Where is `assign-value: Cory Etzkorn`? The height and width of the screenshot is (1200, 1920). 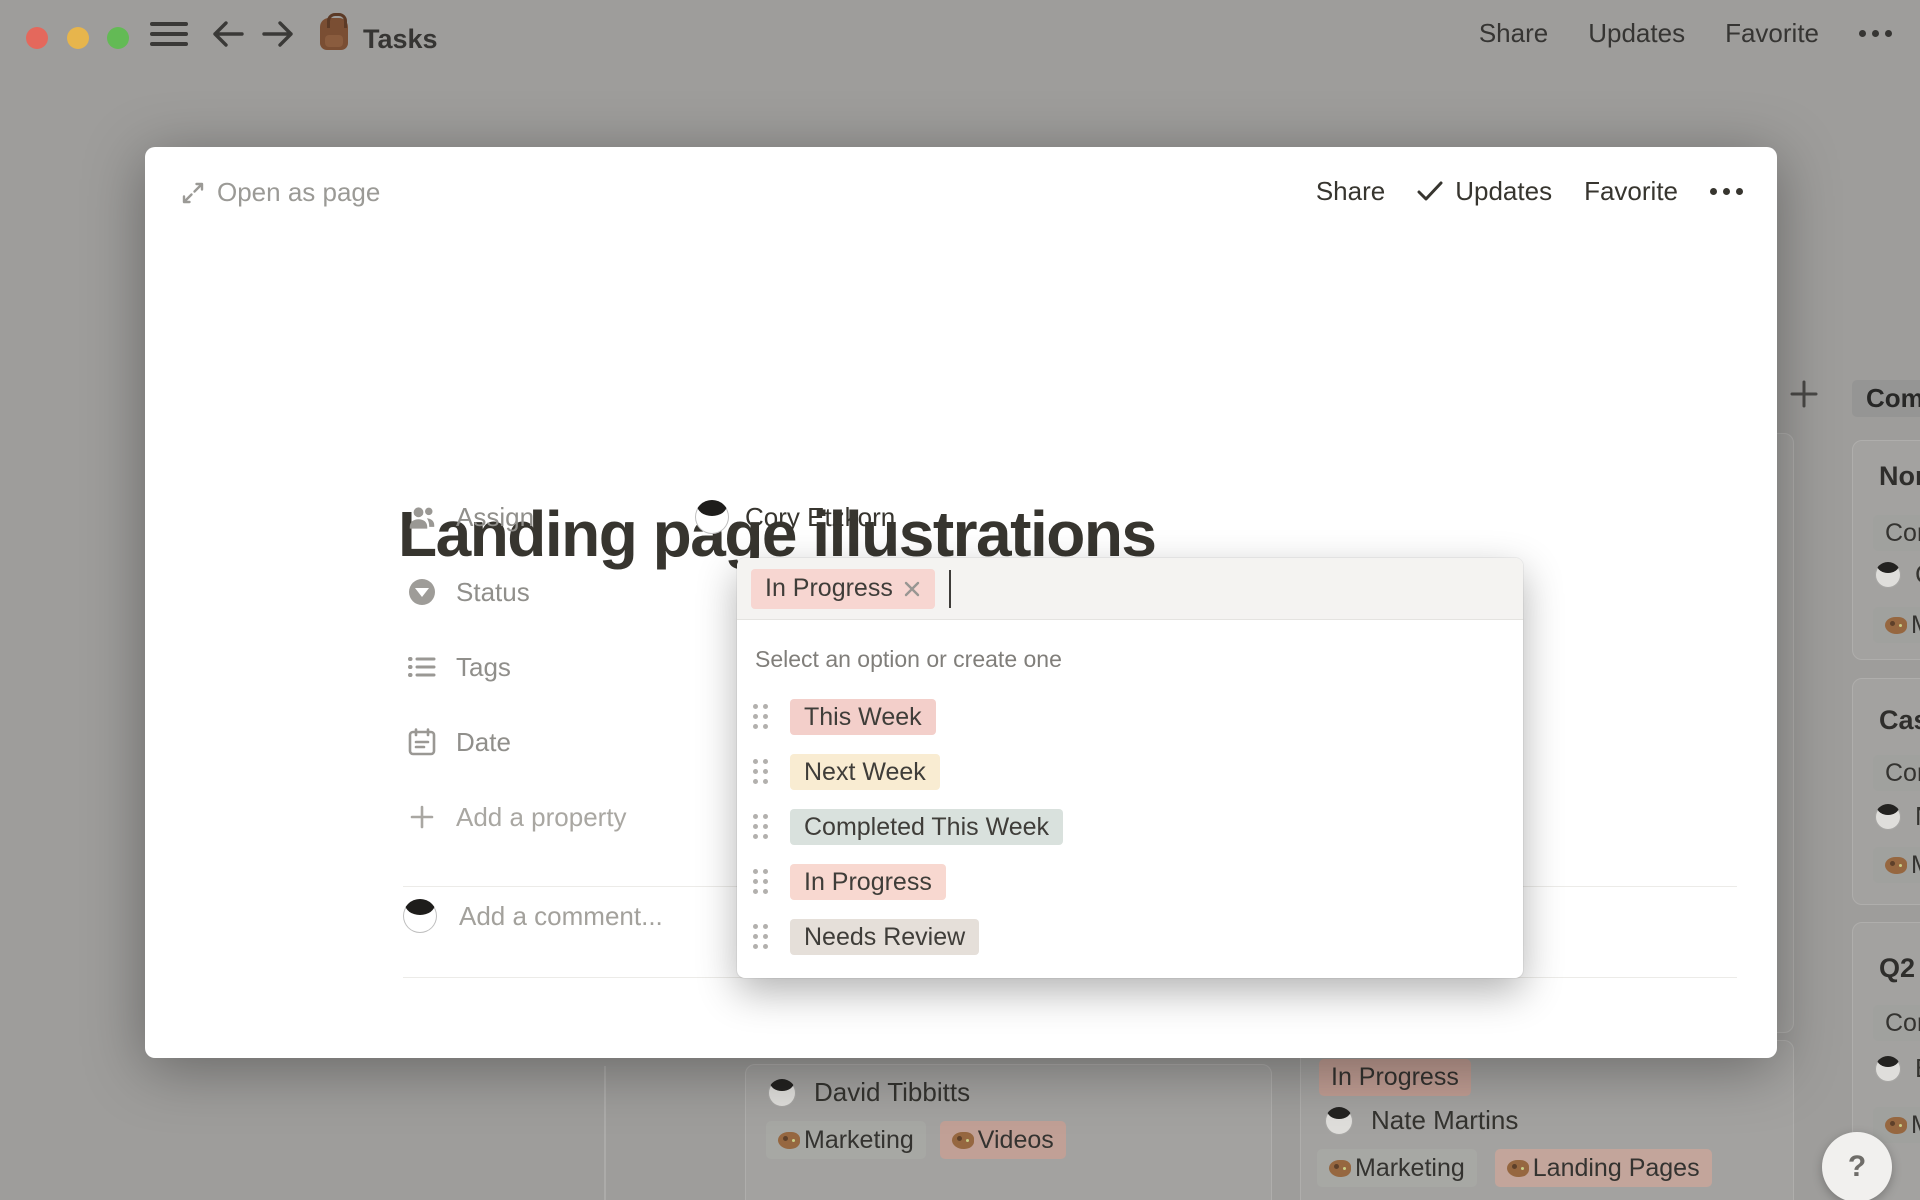
assign-value: Cory Etzkorn is located at coordinates (795, 517).